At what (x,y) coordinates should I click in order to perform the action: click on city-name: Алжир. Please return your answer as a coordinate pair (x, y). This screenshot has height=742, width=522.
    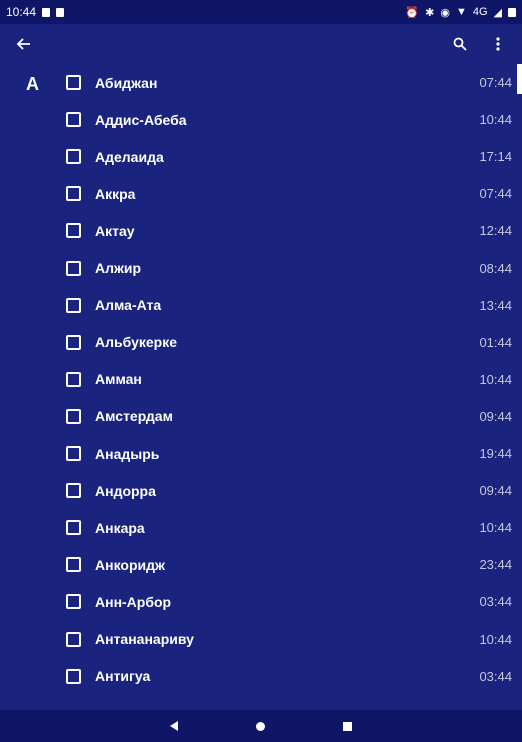
    Looking at the image, I should click on (118, 268).